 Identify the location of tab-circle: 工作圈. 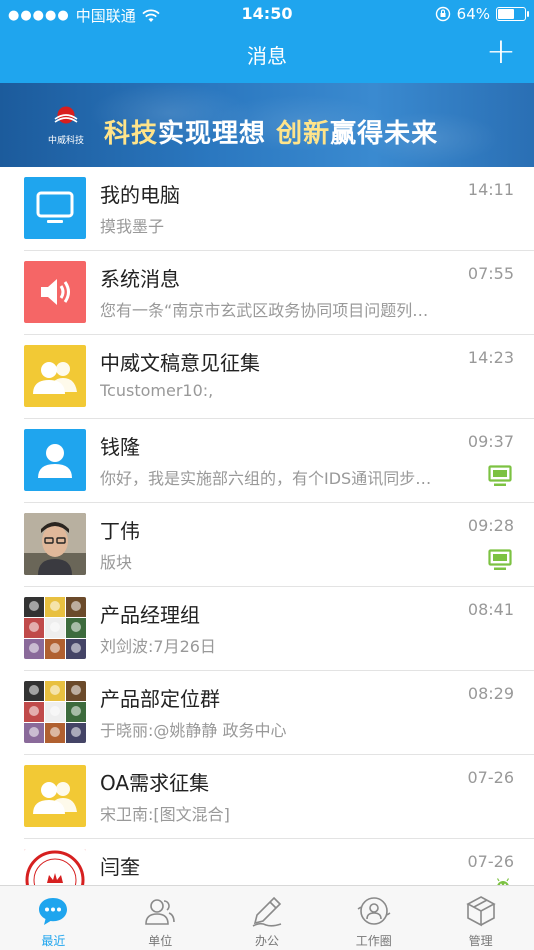
(373, 918).